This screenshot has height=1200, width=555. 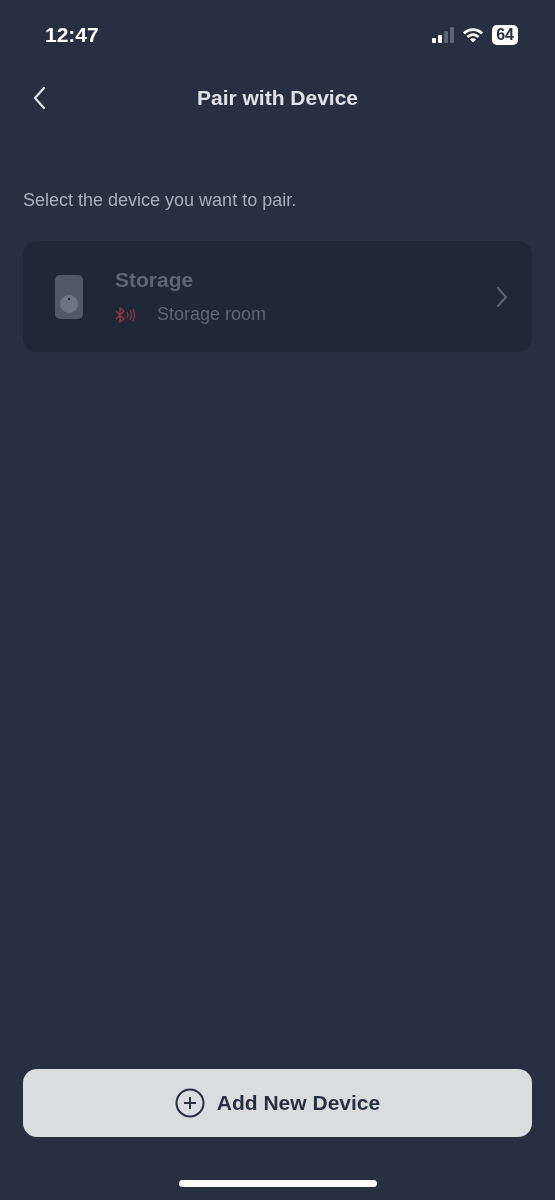 I want to click on back-icon, so click(x=40, y=98).